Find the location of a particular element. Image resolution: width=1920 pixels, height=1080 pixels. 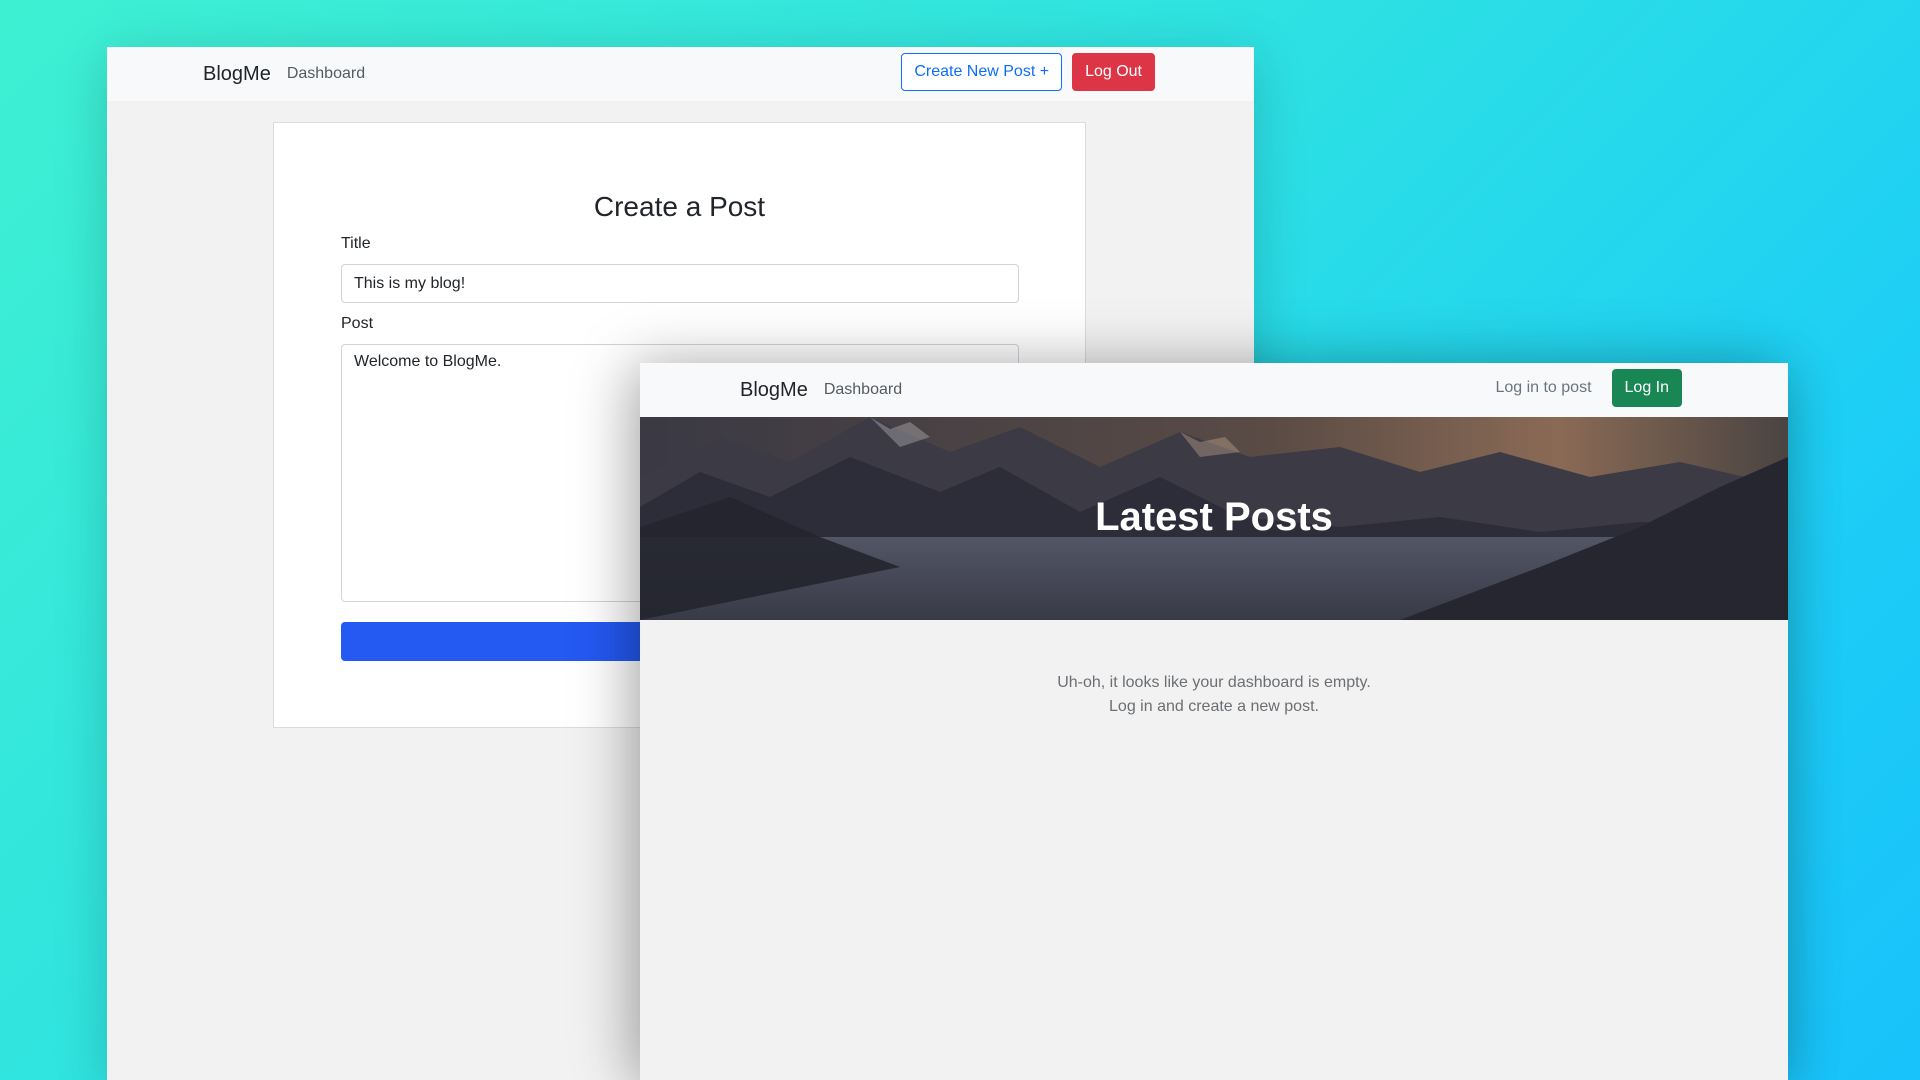

form-heading: Create a Post is located at coordinates (679, 206).